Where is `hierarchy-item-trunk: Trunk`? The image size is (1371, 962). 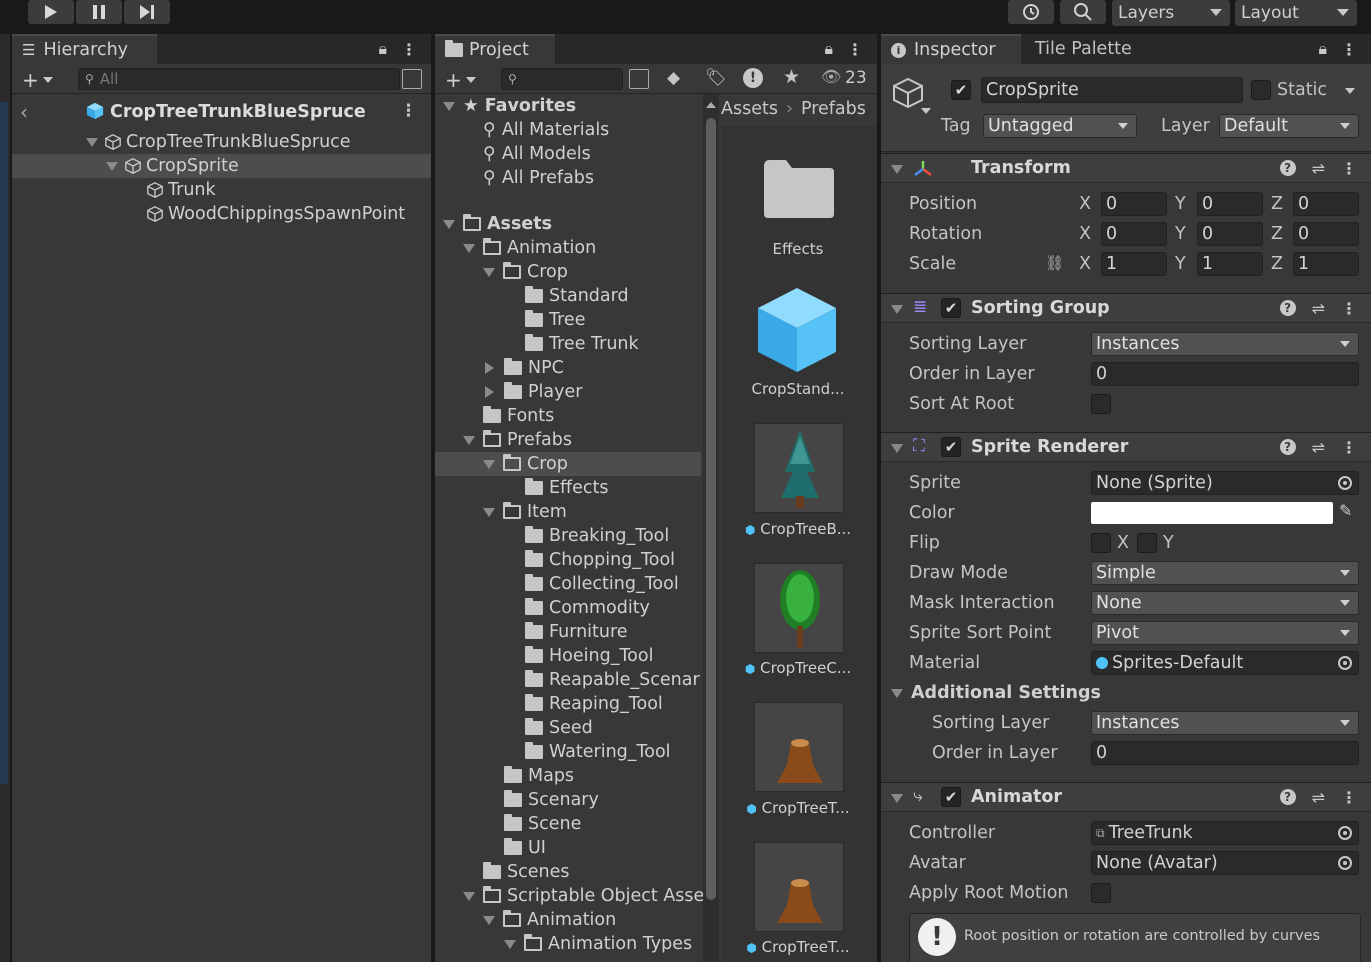
hierarchy-item-trunk: Trunk is located at coordinates (181, 190).